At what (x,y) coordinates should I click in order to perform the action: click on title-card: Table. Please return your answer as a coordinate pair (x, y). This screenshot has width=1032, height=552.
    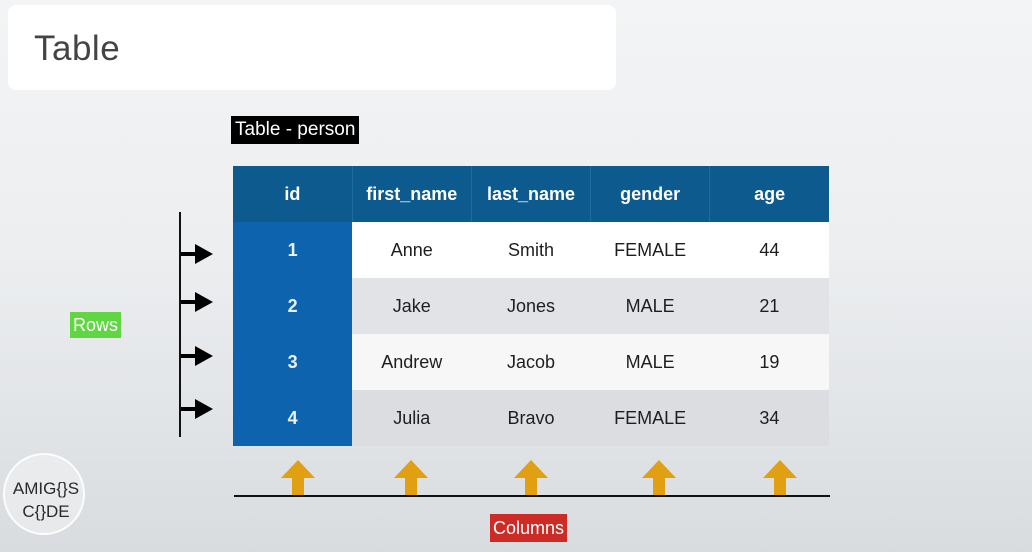
    Looking at the image, I should click on (312, 47).